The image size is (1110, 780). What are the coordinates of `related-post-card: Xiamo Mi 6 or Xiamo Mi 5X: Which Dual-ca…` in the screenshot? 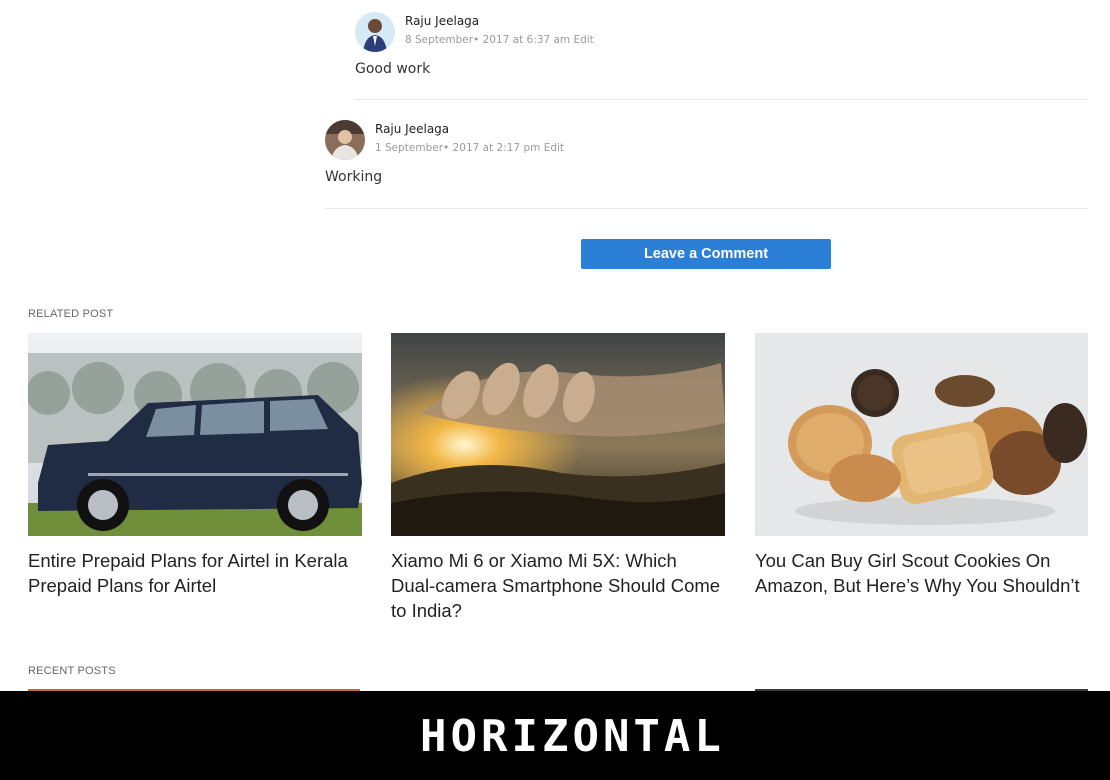 It's located at (558, 478).